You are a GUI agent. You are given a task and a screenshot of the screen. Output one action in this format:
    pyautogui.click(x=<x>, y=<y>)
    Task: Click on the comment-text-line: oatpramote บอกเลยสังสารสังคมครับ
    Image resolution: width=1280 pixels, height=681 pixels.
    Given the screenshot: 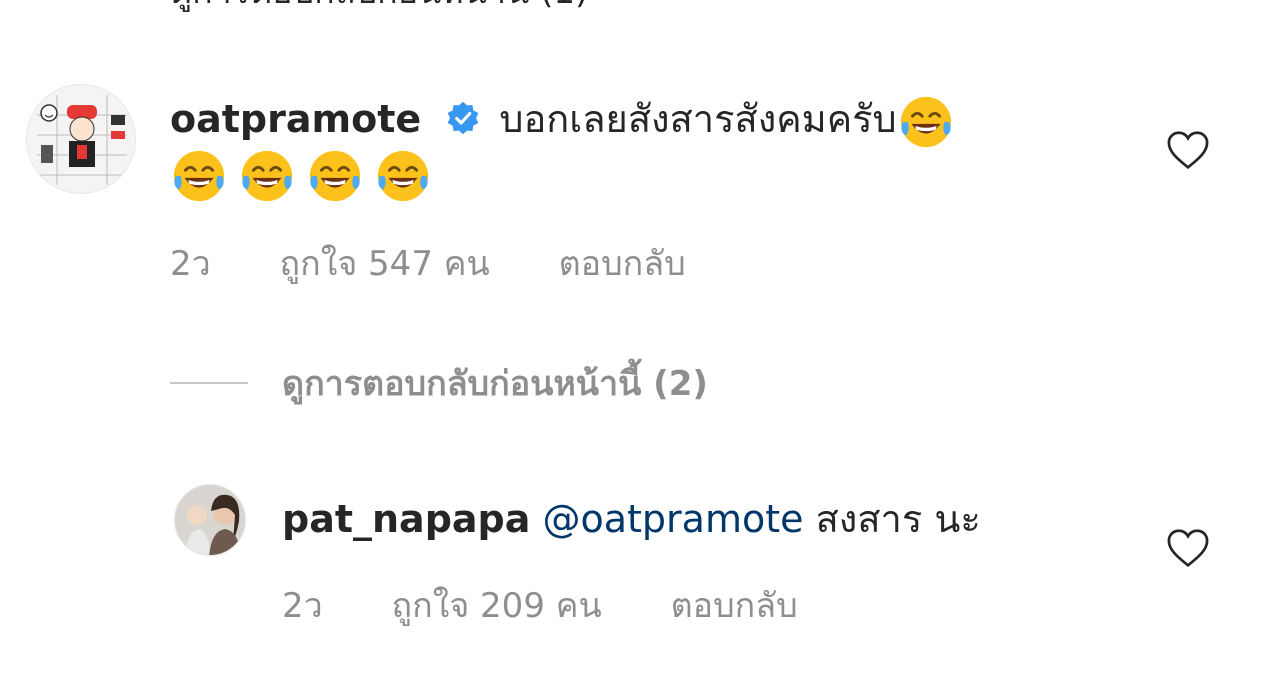 What is the action you would take?
    pyautogui.click(x=567, y=121)
    